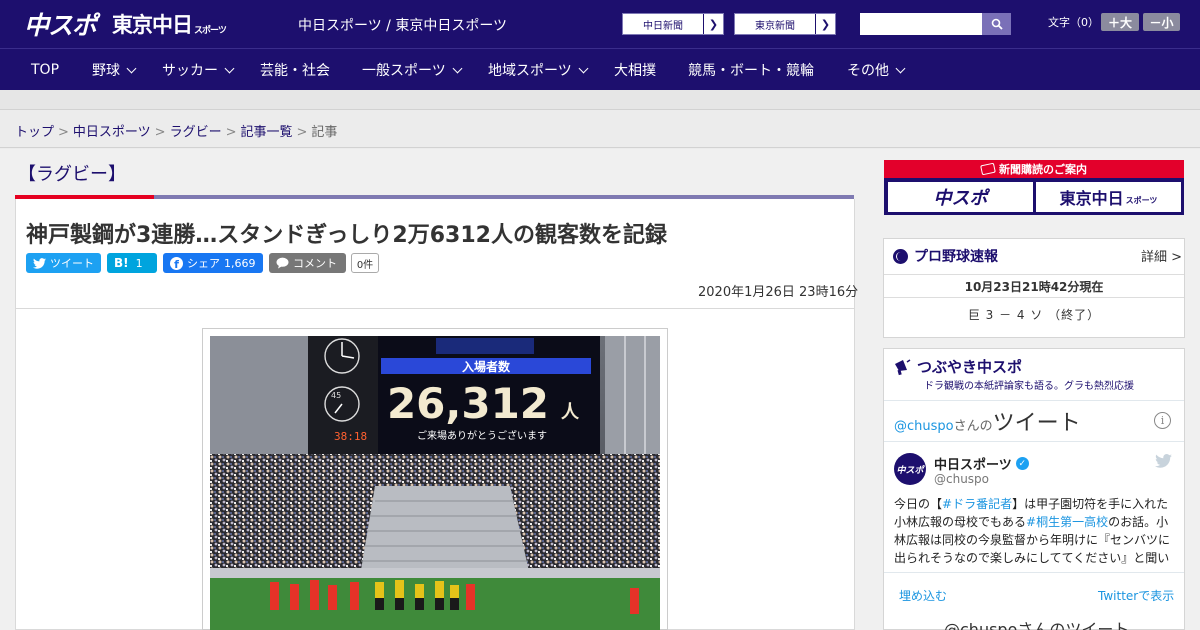  I want to click on more-tweets-link: @chuspoさんのツイート, so click(1036, 623).